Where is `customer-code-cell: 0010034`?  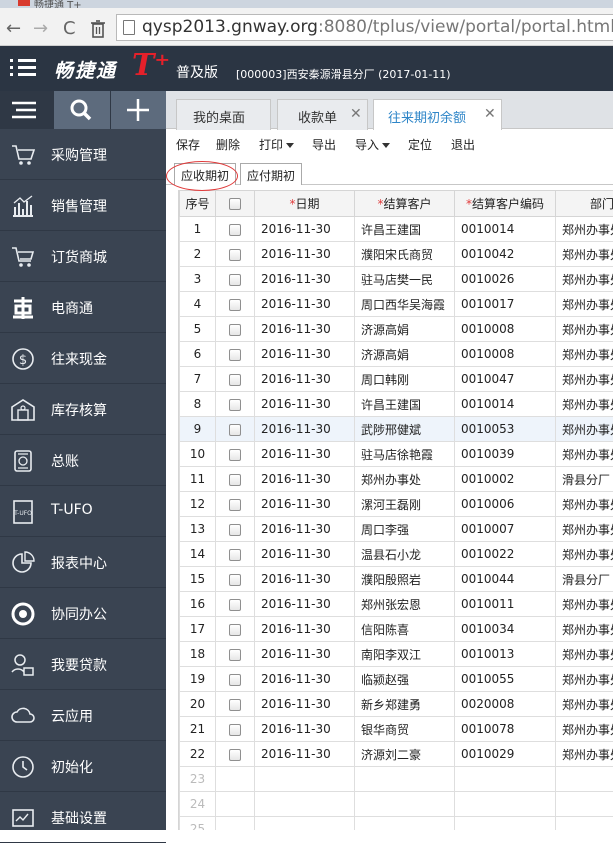
customer-code-cell: 0010034 is located at coordinates (505, 629).